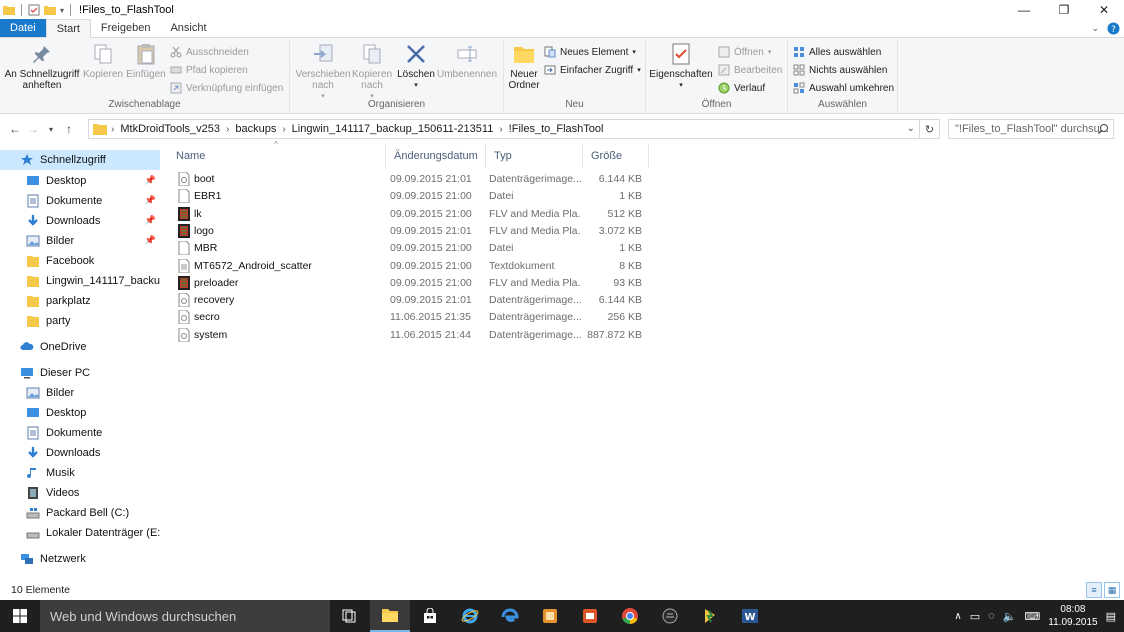  I want to click on show-hidden-icons-icon: ∧, so click(957, 616).